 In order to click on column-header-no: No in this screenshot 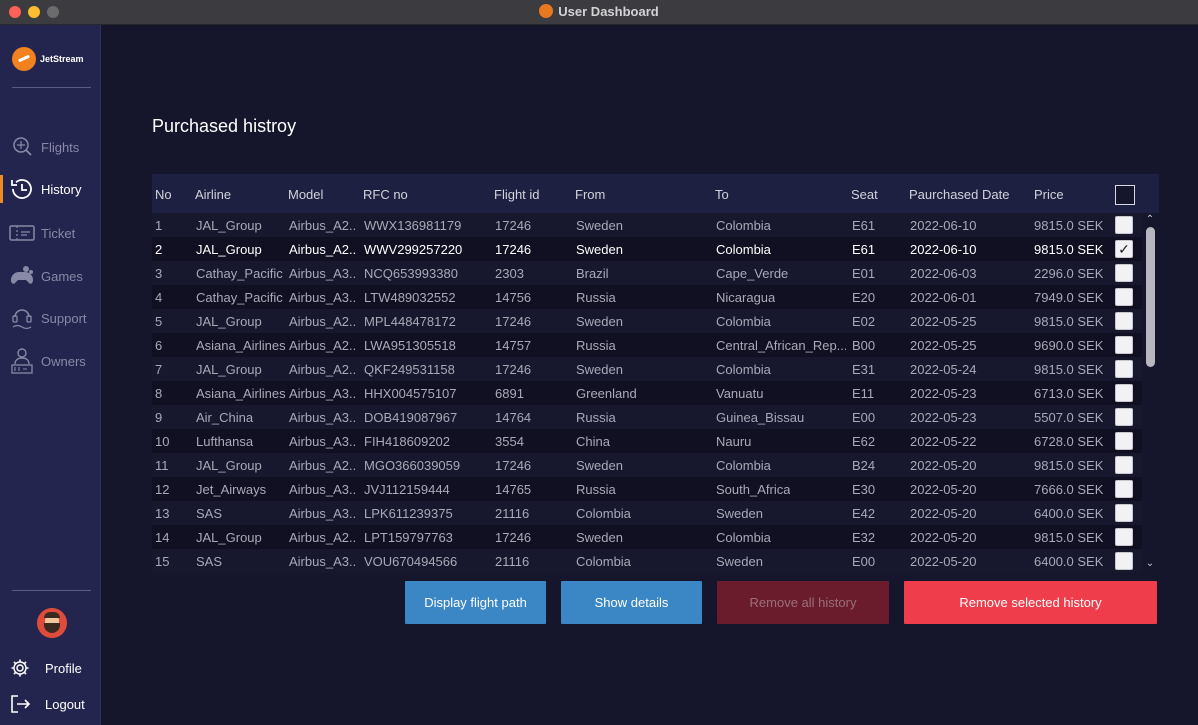, I will do `click(163, 194)`.